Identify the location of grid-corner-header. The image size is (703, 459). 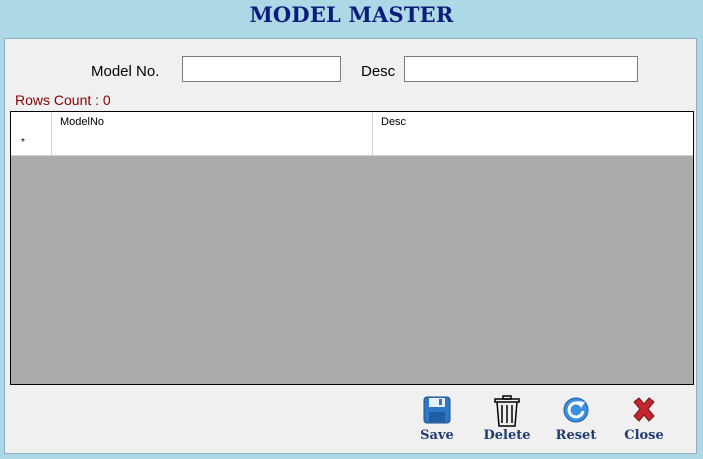
(31, 122).